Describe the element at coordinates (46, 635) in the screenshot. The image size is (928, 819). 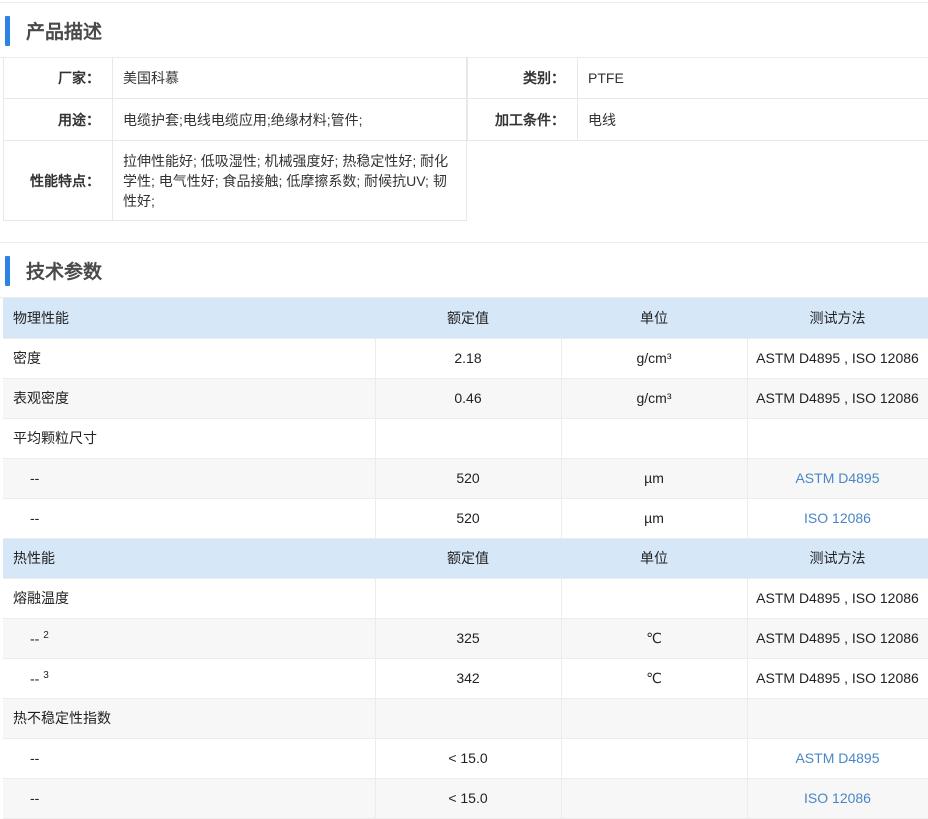
I see `footnote-marker: 2` at that location.